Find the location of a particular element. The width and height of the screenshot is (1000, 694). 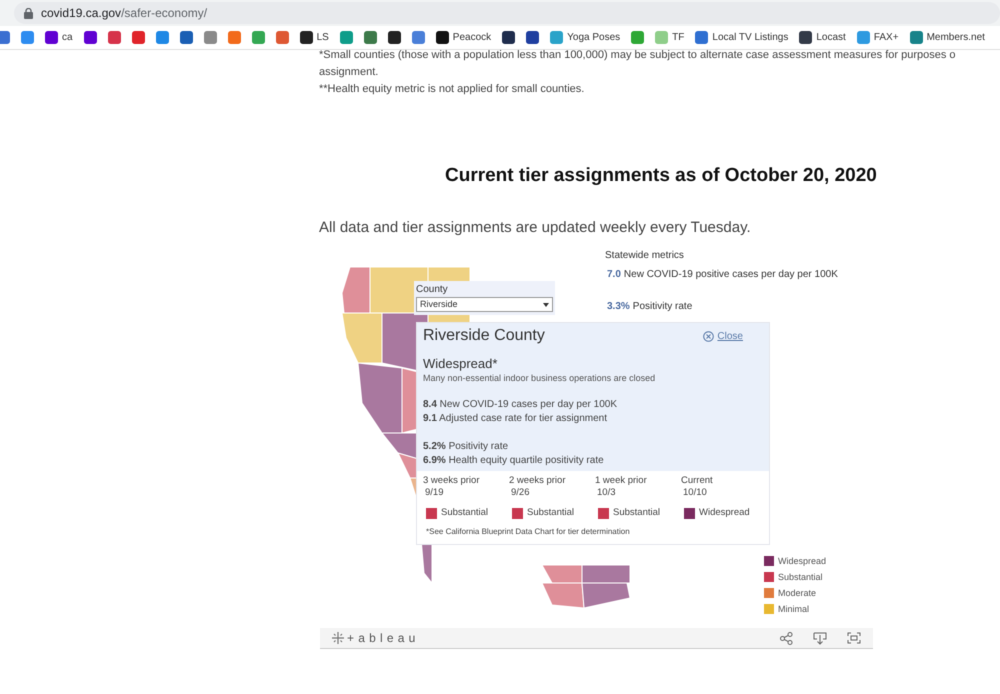

share-icon is located at coordinates (786, 638).